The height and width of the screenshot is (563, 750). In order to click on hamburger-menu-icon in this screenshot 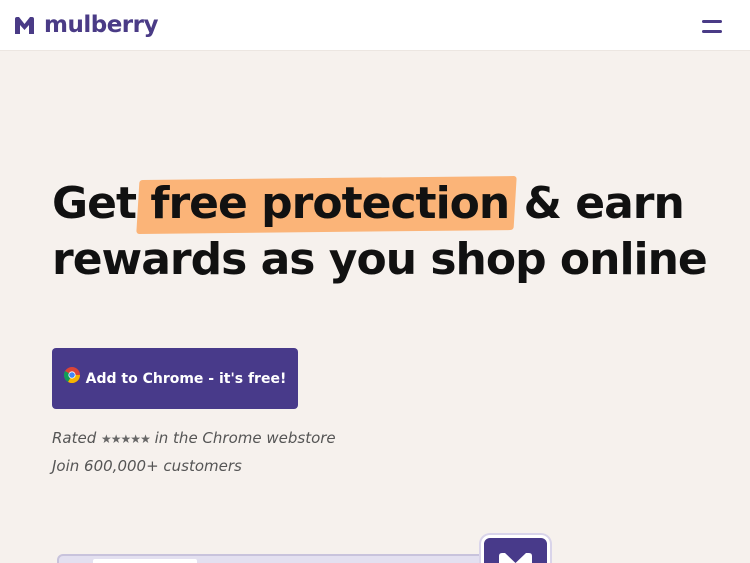, I will do `click(712, 26)`.